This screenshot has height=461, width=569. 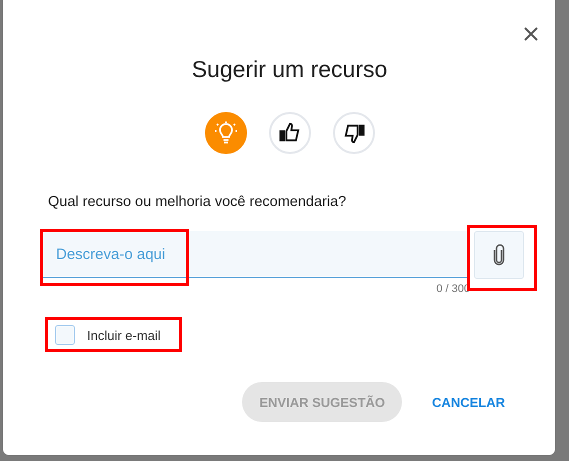 What do you see at coordinates (289, 69) in the screenshot?
I see `dialog-title: Sugerir um recurso` at bounding box center [289, 69].